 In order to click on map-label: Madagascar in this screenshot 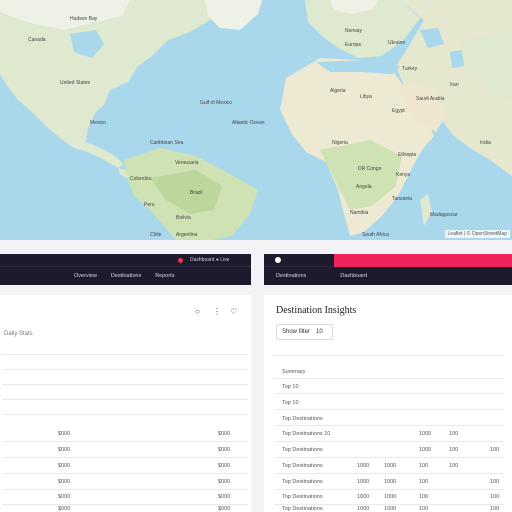, I will do `click(444, 215)`.